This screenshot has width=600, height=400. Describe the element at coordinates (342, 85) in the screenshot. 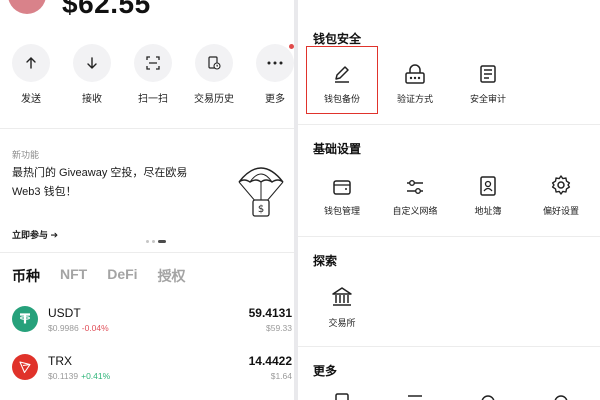

I see `wallet-backup-button: 钱包备份` at that location.